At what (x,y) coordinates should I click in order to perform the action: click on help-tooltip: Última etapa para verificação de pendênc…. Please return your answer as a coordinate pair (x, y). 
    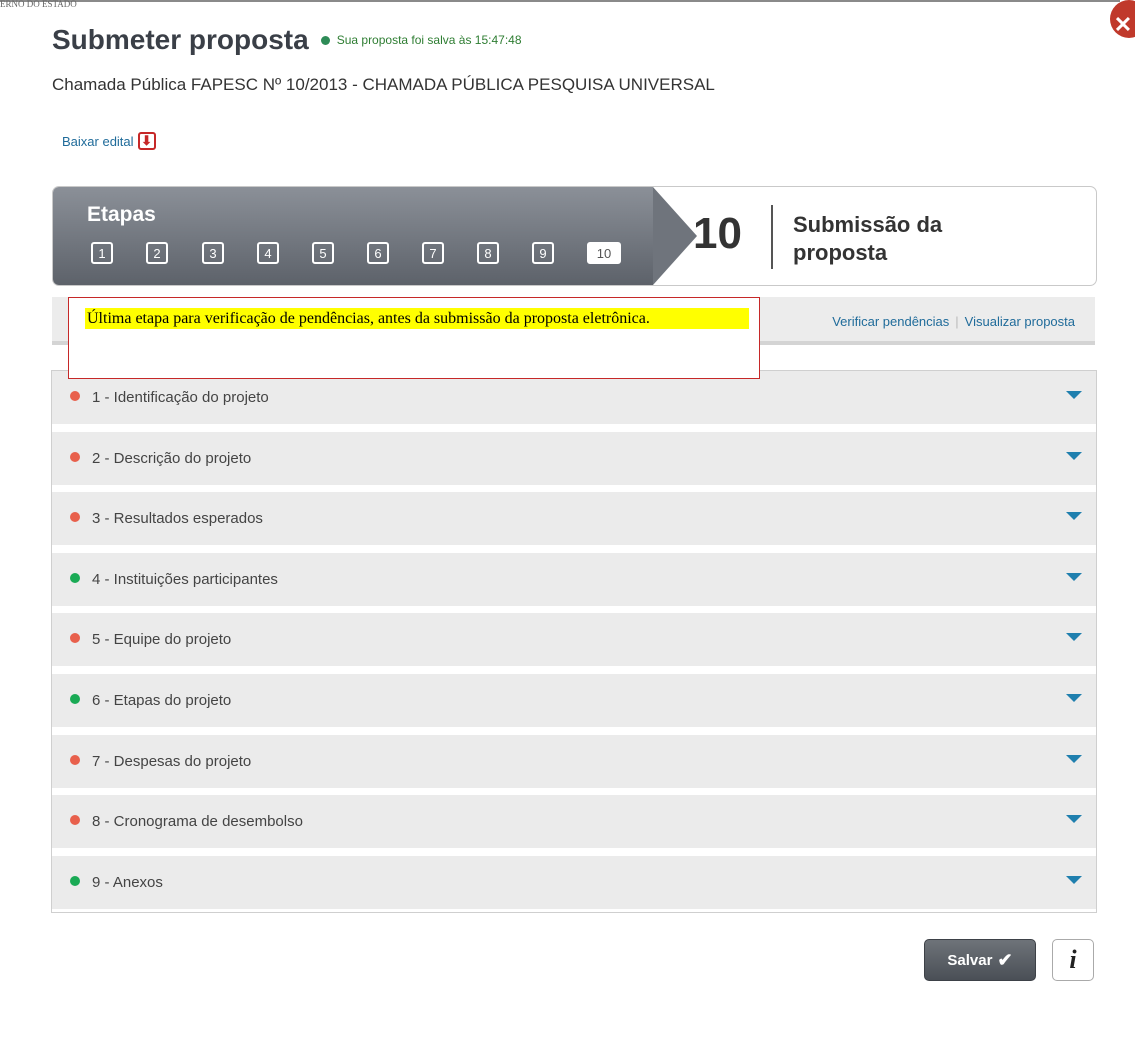
    Looking at the image, I should click on (414, 338).